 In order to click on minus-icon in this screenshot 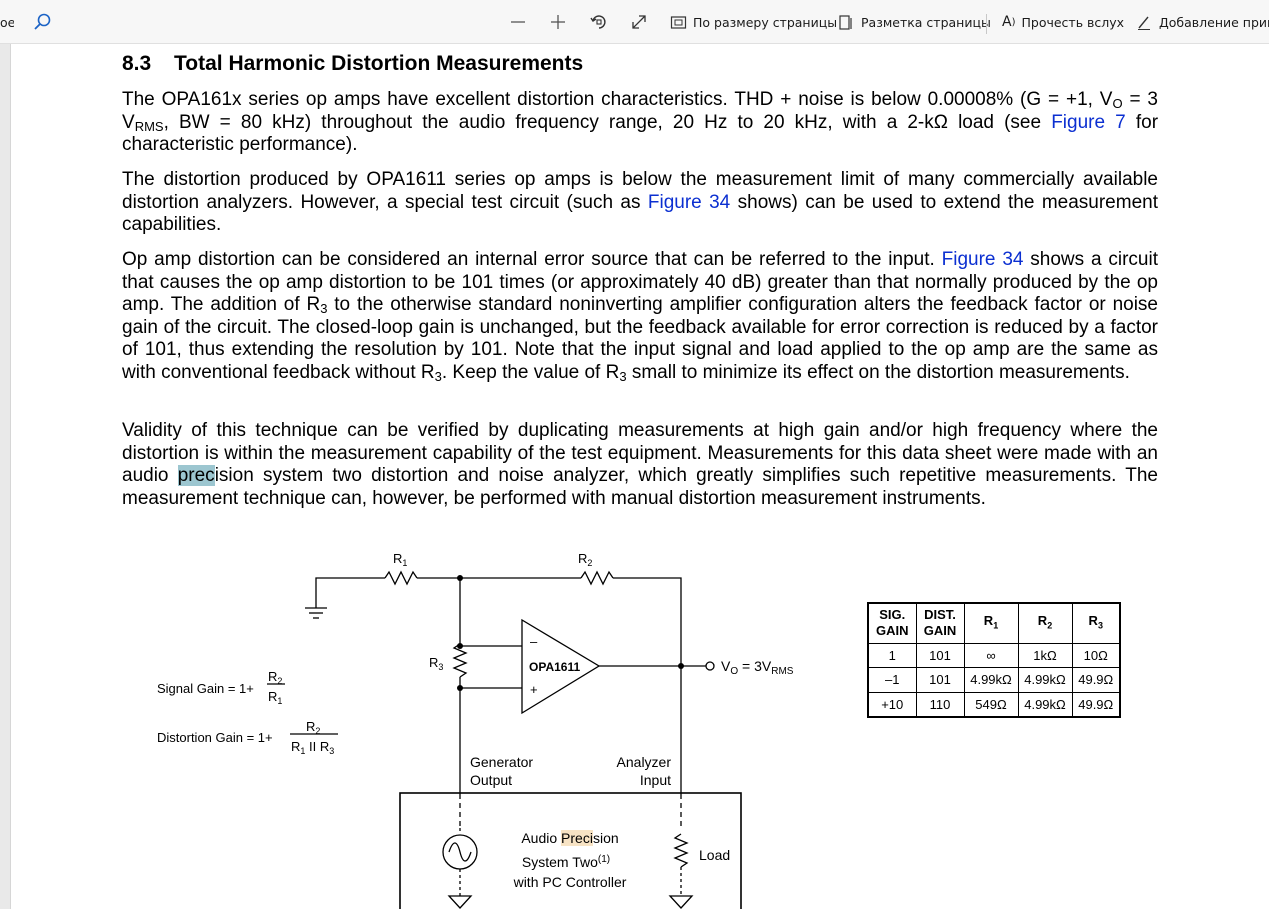, I will do `click(518, 22)`.